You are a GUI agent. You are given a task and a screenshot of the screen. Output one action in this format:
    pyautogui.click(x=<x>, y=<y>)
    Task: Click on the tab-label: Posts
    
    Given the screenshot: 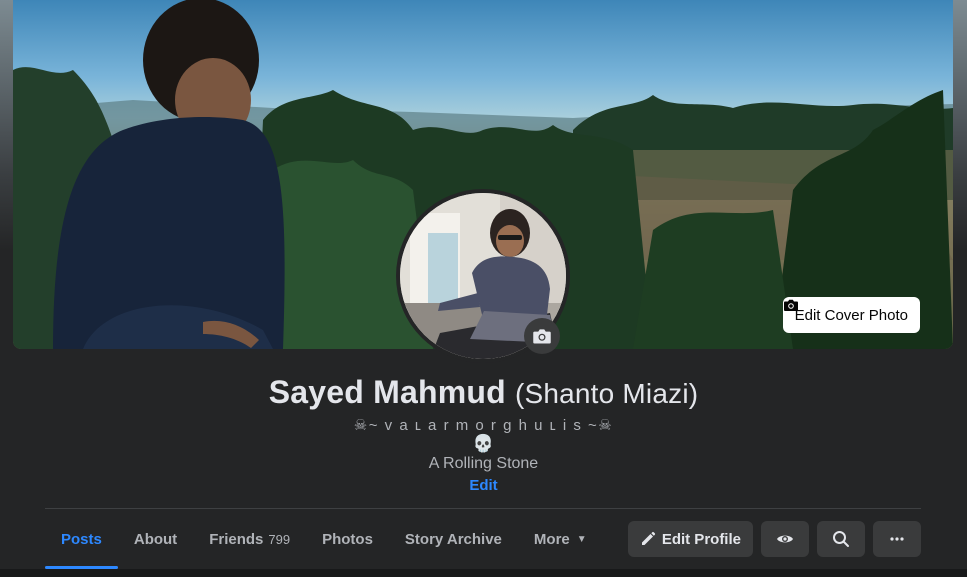 What is the action you would take?
    pyautogui.click(x=81, y=539)
    